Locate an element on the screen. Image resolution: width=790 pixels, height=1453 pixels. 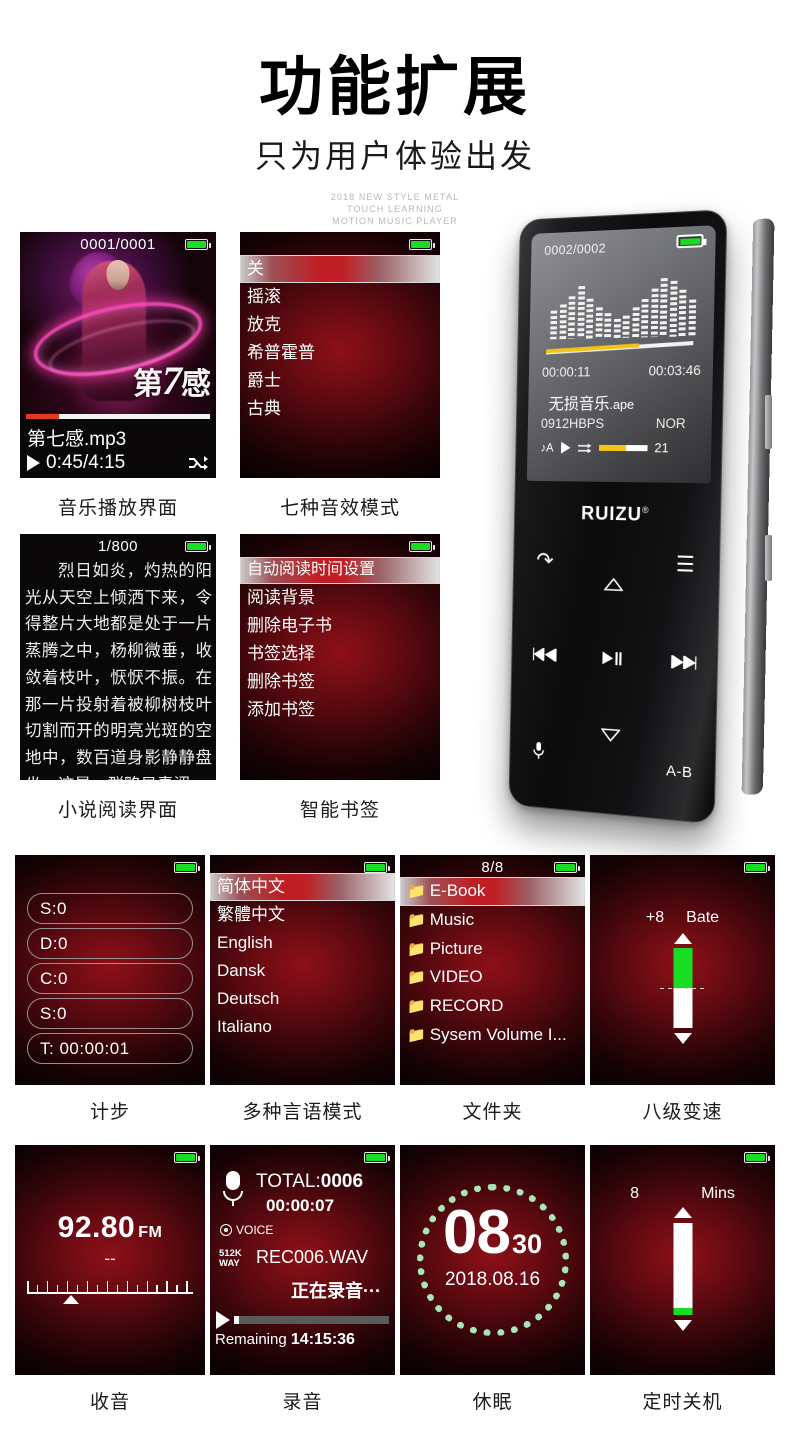
recorder-total-label: TOTAL: is located at coordinates (288, 1181).